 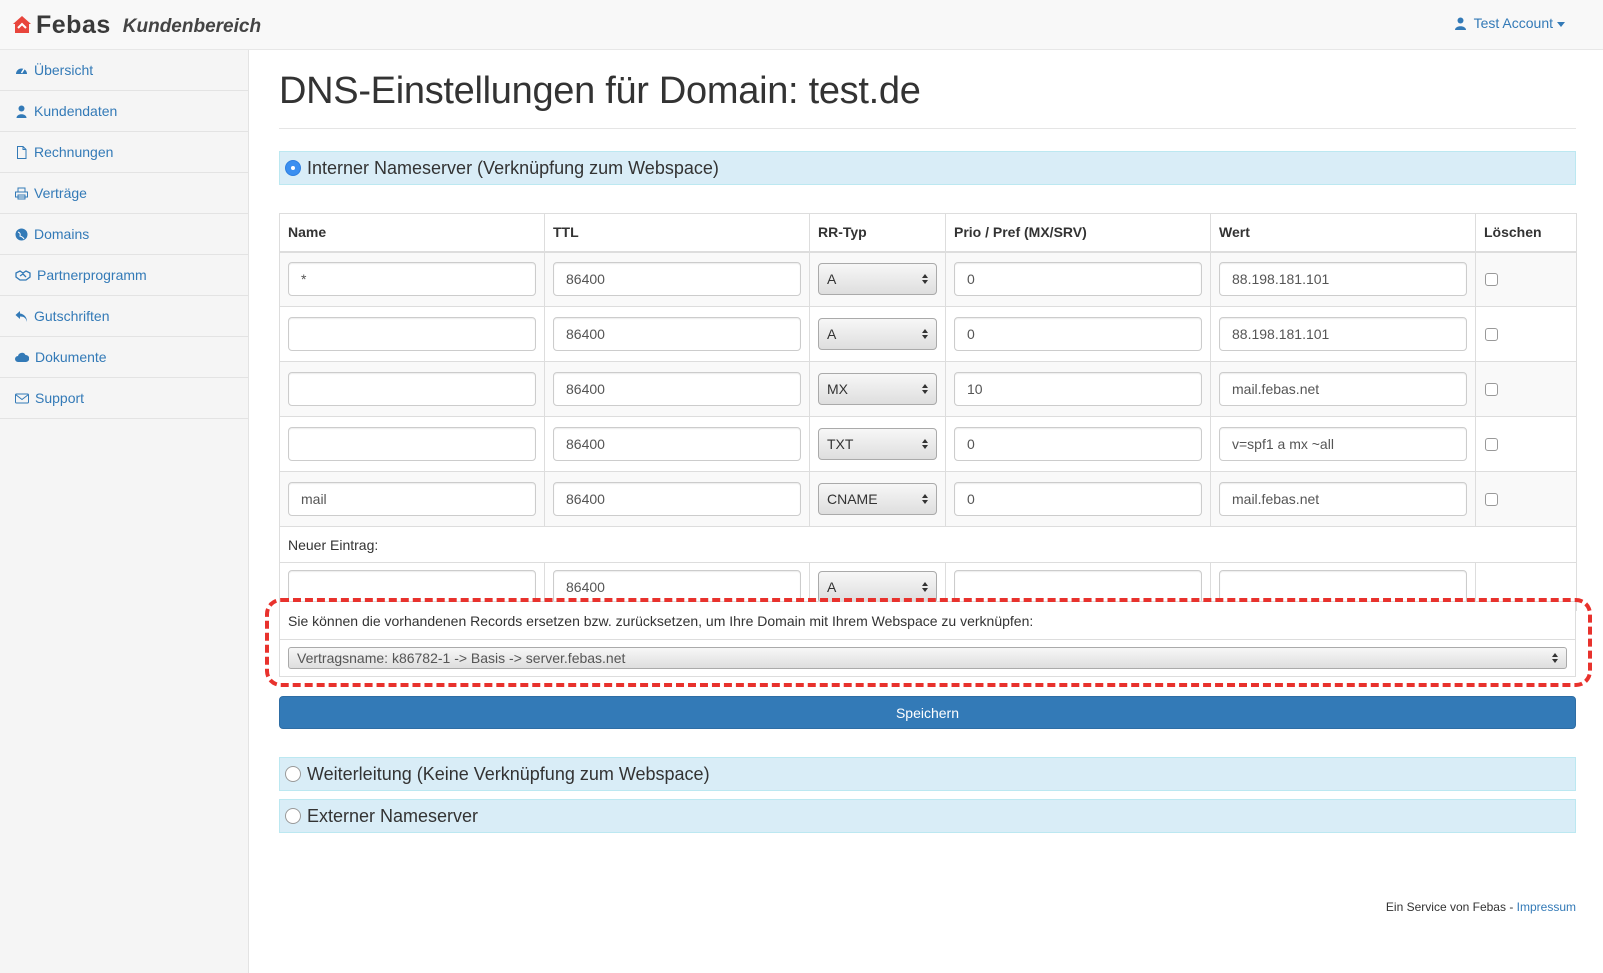 I want to click on column-header-rrtype: RR-Typ, so click(x=877, y=233).